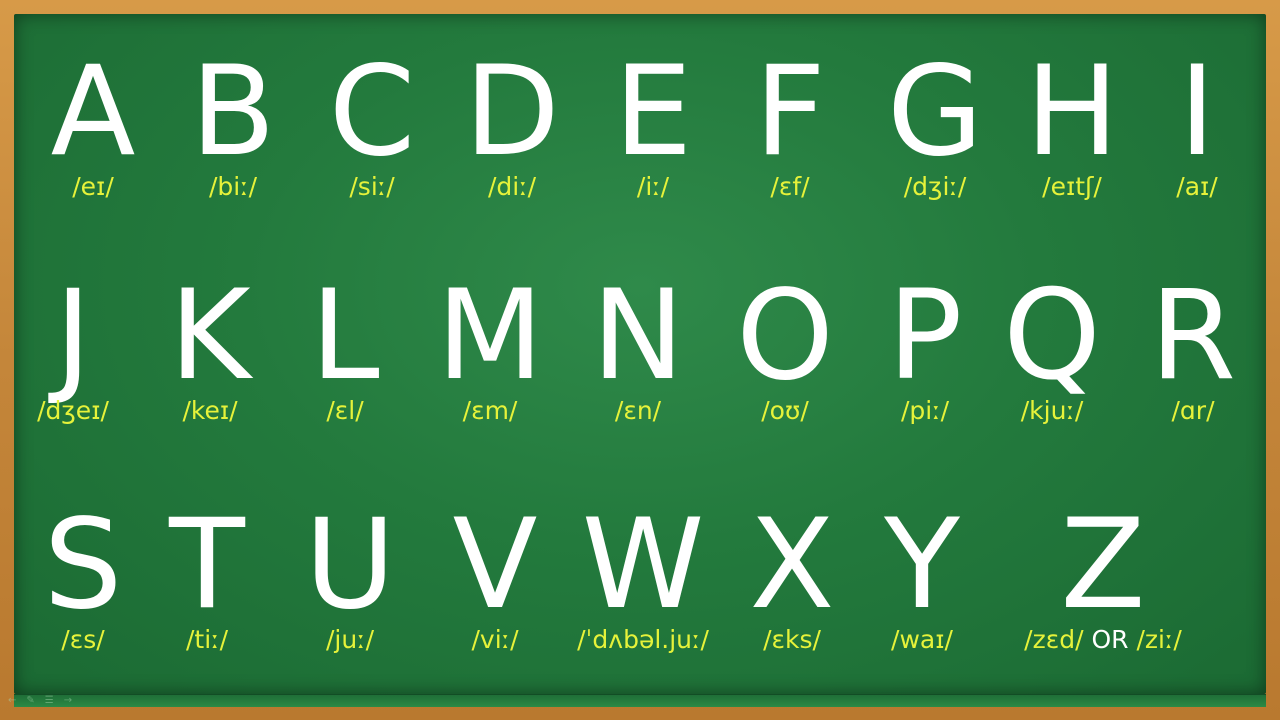 The width and height of the screenshot is (1280, 720). I want to click on alphabet-card-o: O /oʊ/, so click(785, 345).